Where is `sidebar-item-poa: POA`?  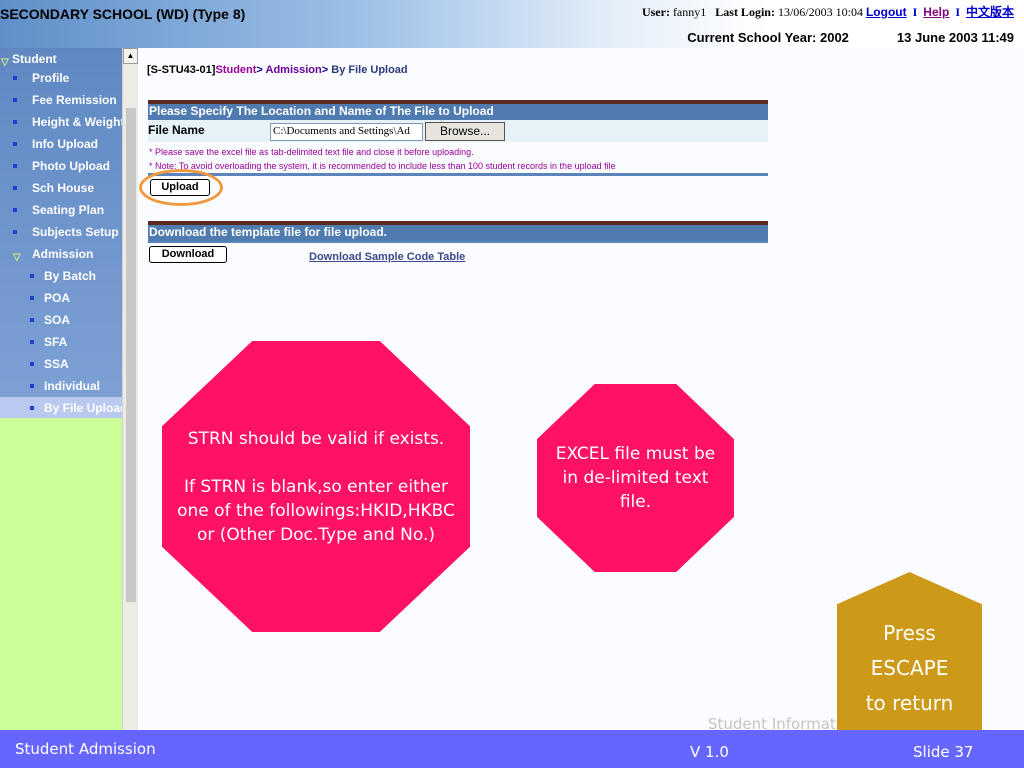
sidebar-item-poa: POA is located at coordinates (61, 298).